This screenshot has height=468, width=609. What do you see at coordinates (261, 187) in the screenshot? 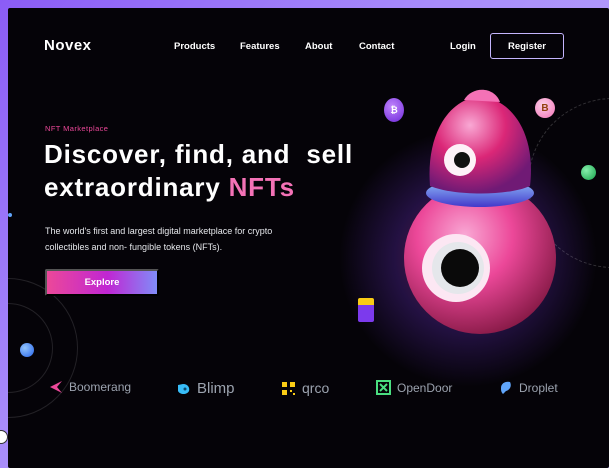
I see `hero-title-accent: NFTs` at bounding box center [261, 187].